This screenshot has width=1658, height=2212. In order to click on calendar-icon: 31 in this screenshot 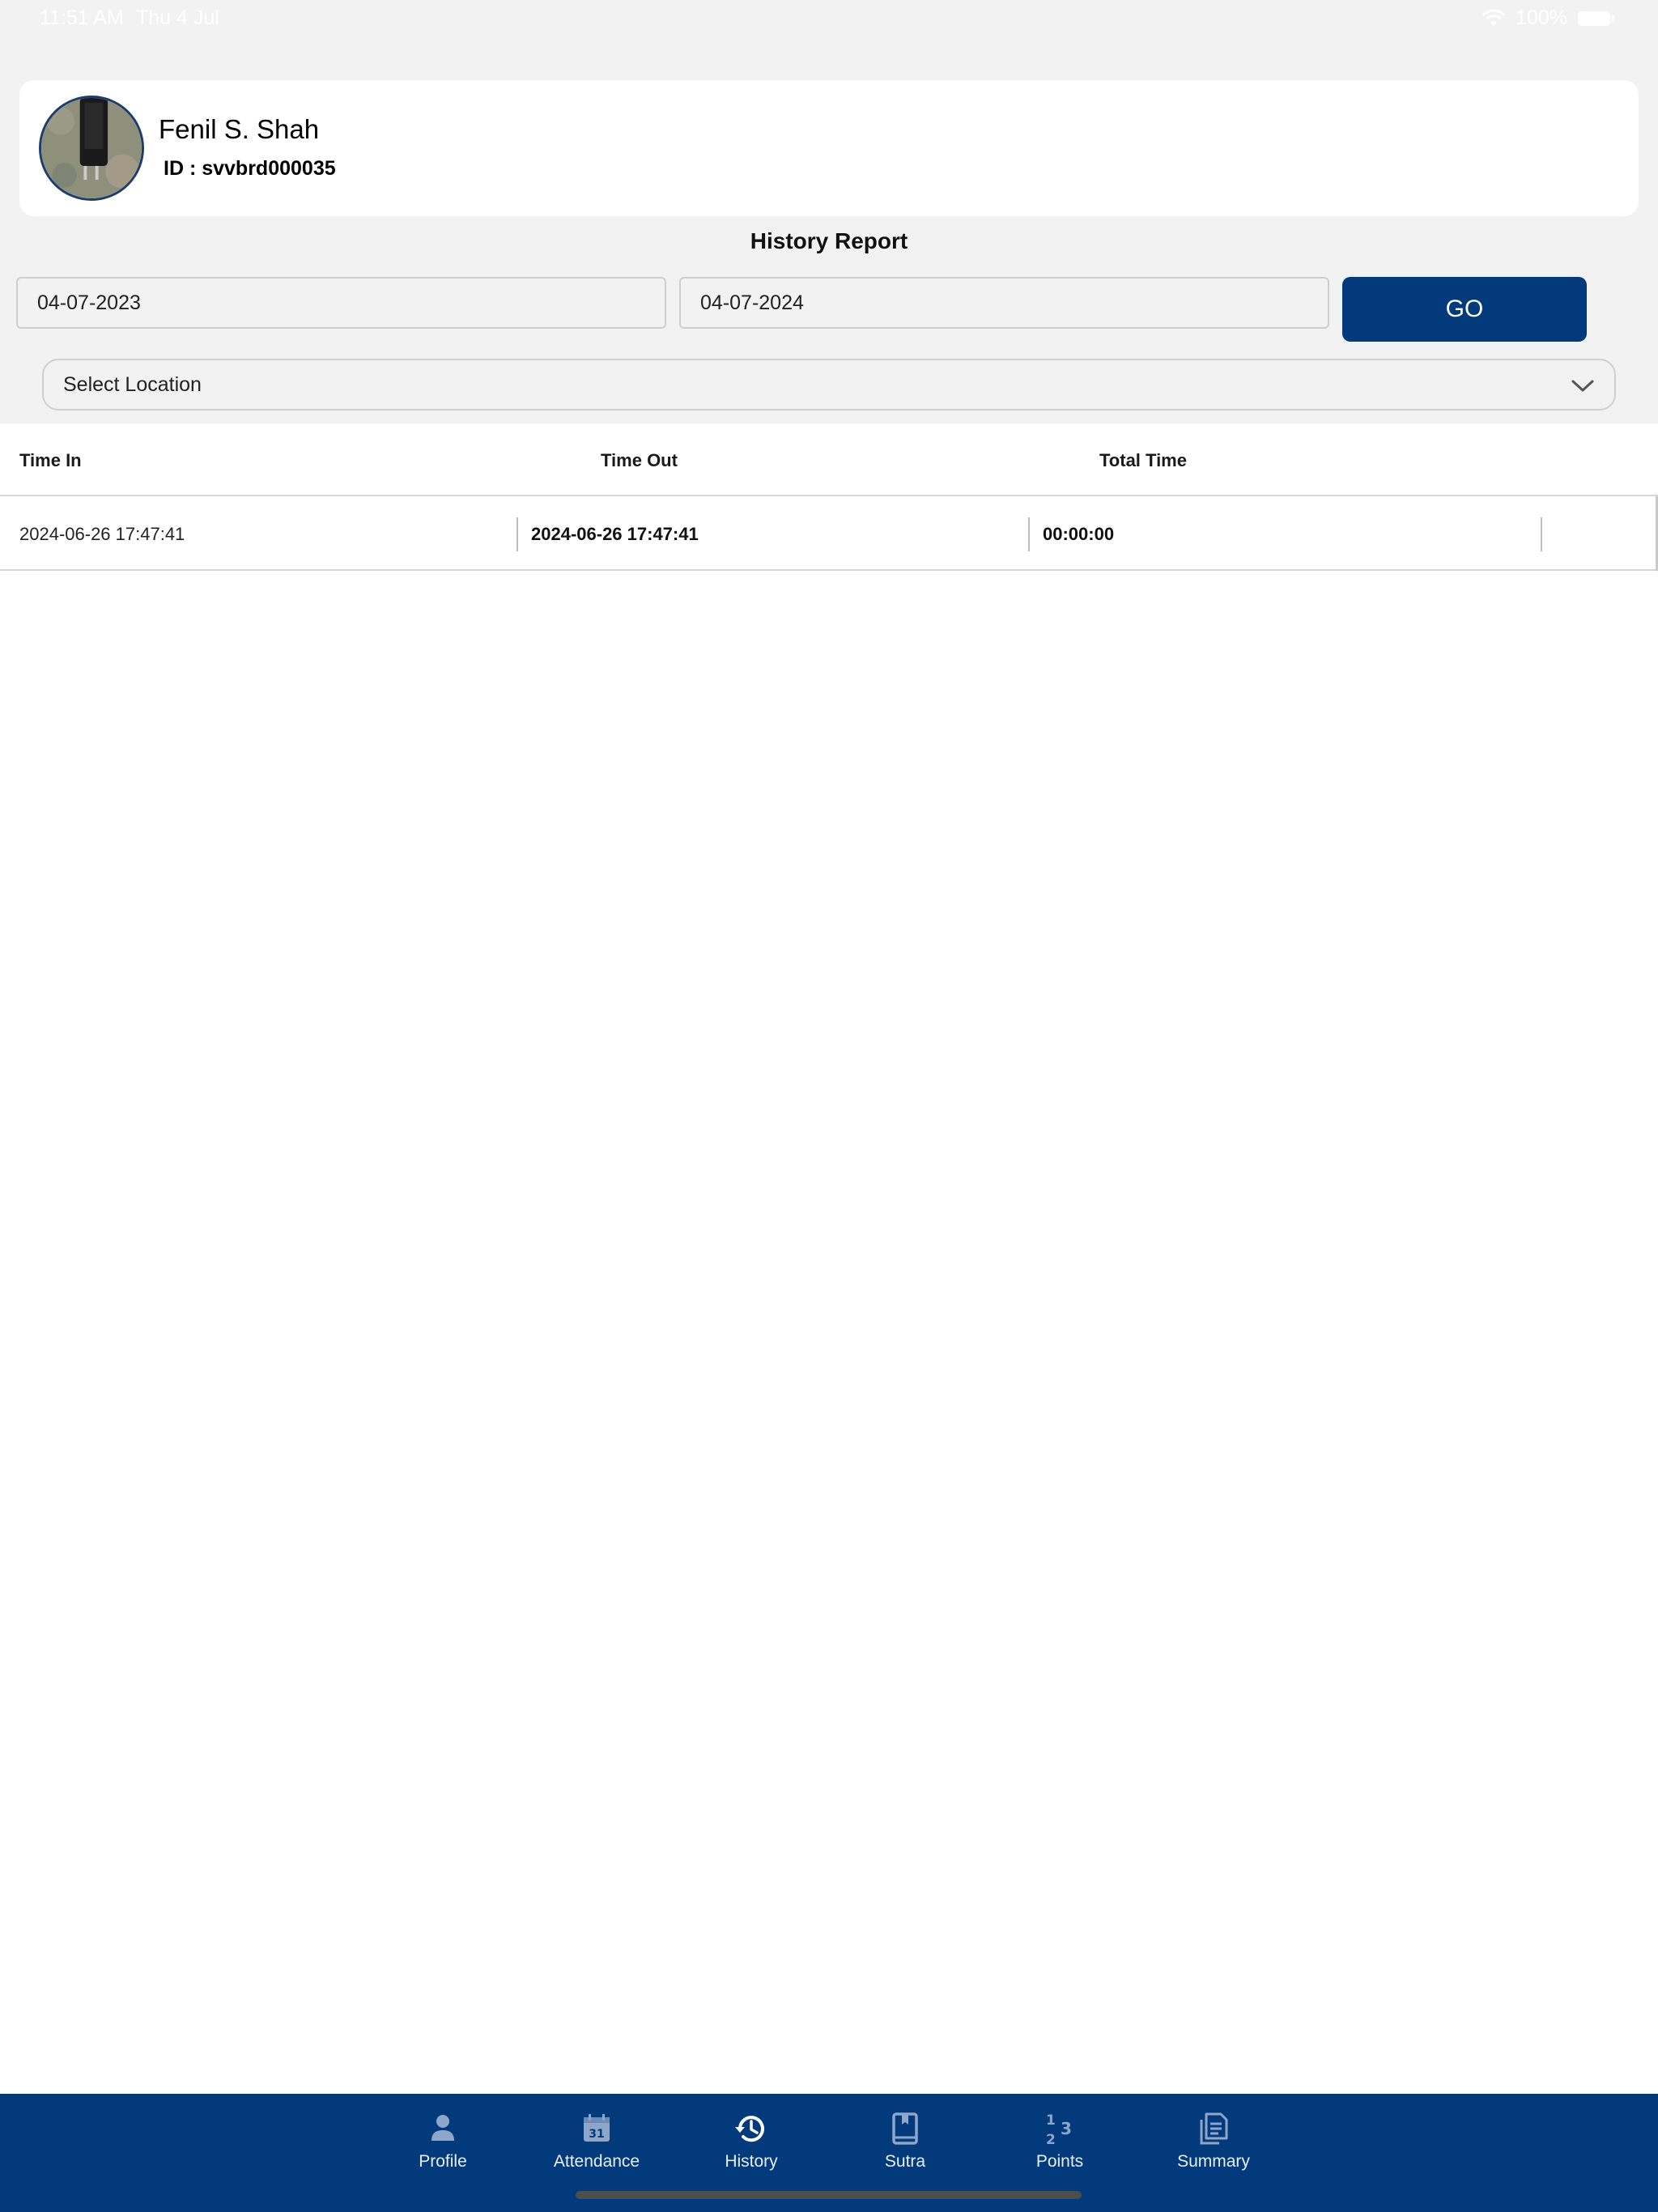, I will do `click(596, 2129)`.